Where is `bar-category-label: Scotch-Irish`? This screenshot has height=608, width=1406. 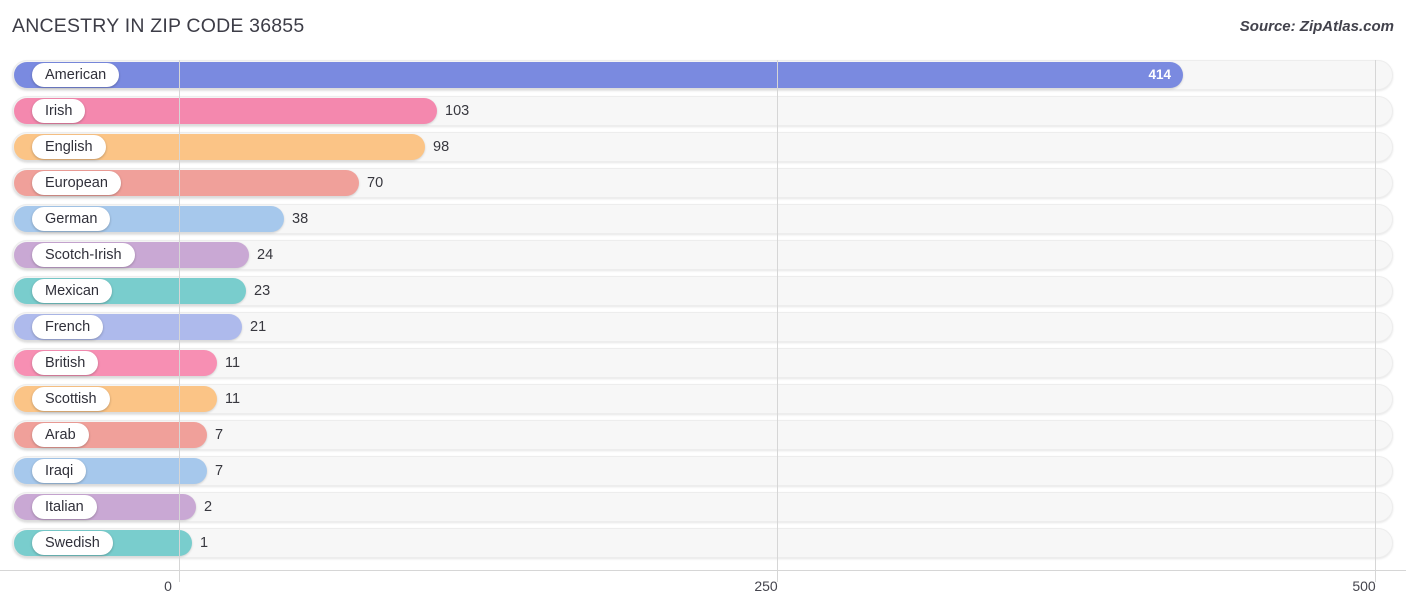
bar-category-label: Scotch-Irish is located at coordinates (83, 255).